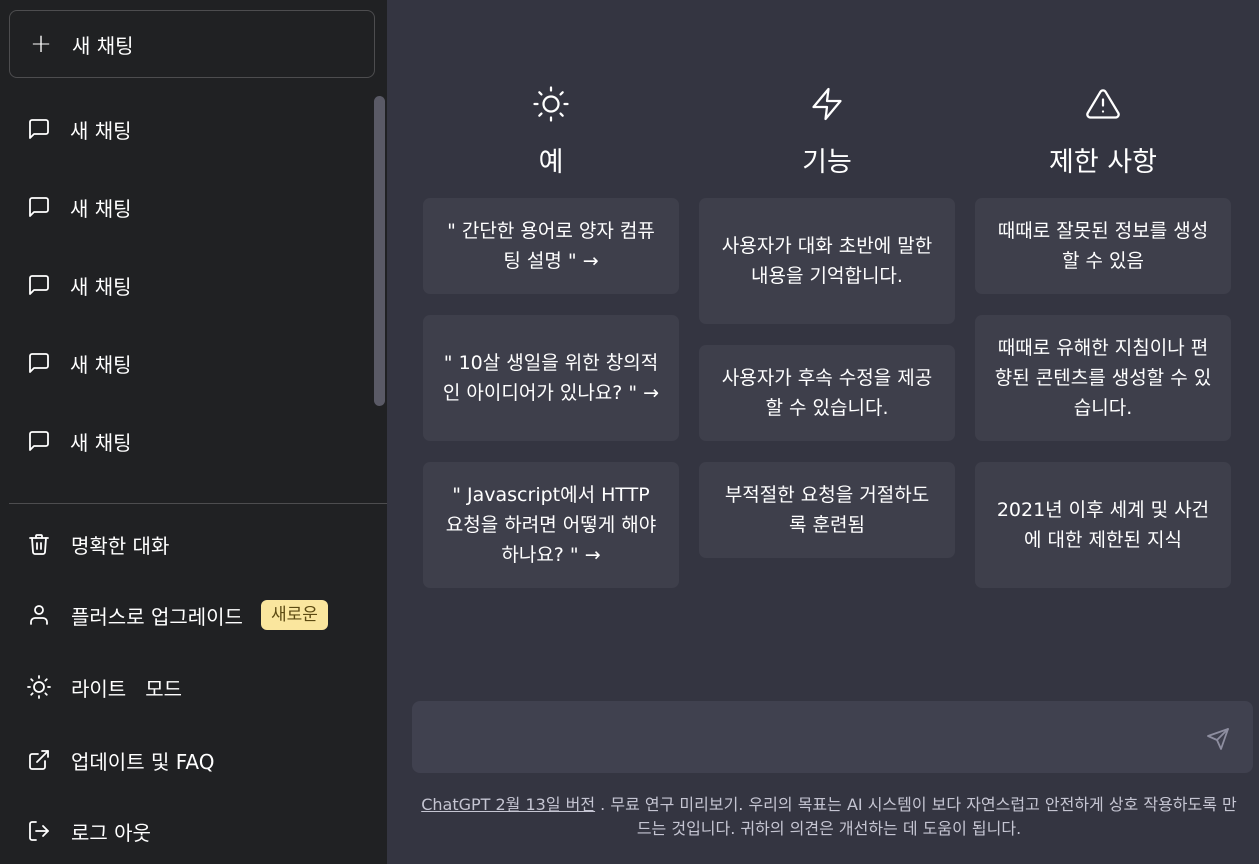 This screenshot has width=1259, height=864. I want to click on chat-history-list: 새 채팅 새 채팅 새 채팅 새 채팅 새 채팅, so click(193, 295).